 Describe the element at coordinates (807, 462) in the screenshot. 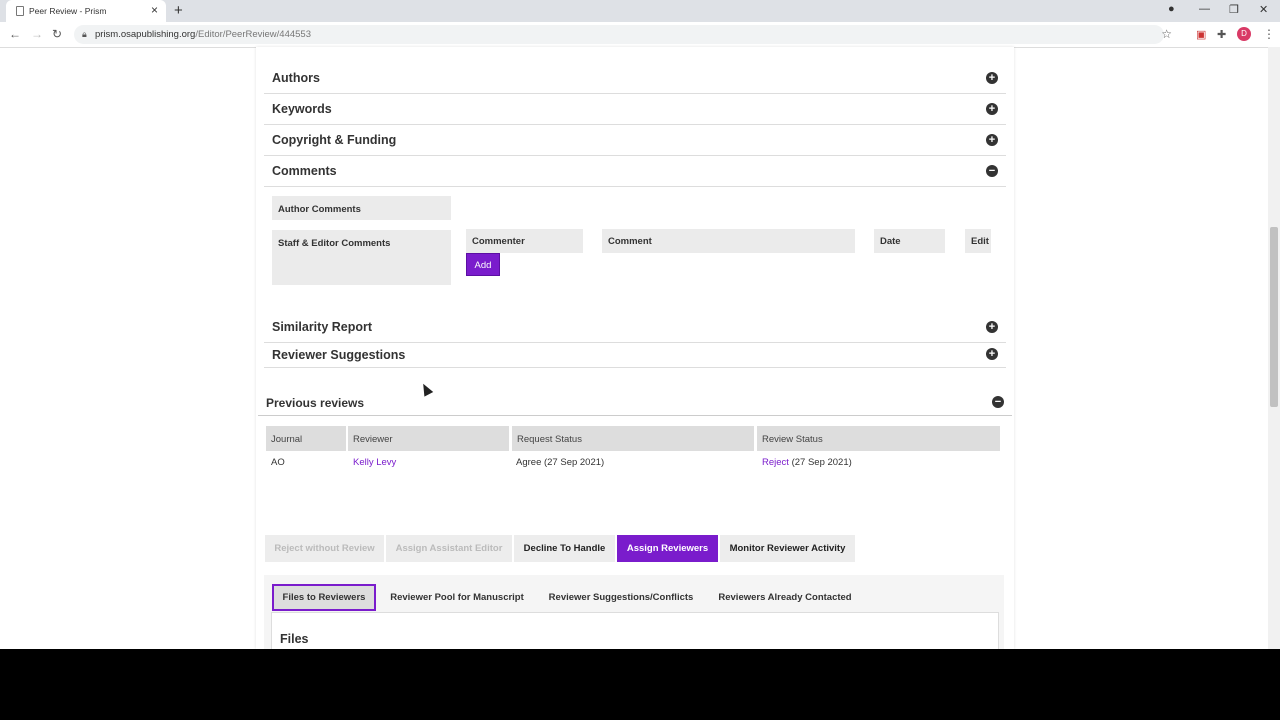

I see `review-status-cell: Reject (27 Sep 2021)` at that location.